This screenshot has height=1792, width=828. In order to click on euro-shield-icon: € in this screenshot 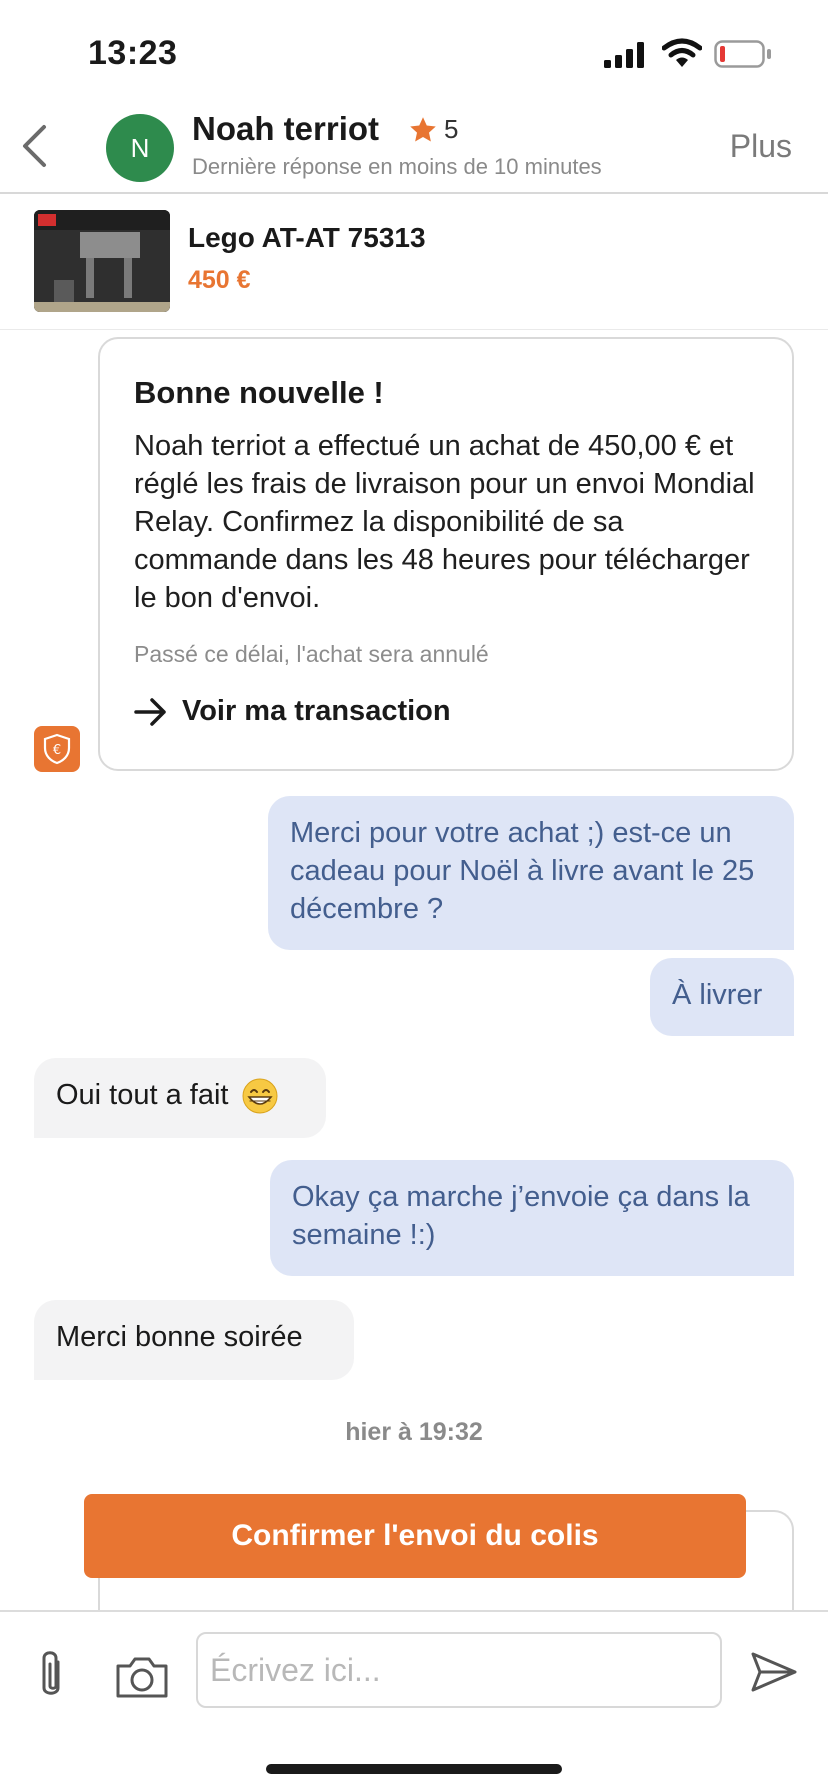, I will do `click(57, 749)`.